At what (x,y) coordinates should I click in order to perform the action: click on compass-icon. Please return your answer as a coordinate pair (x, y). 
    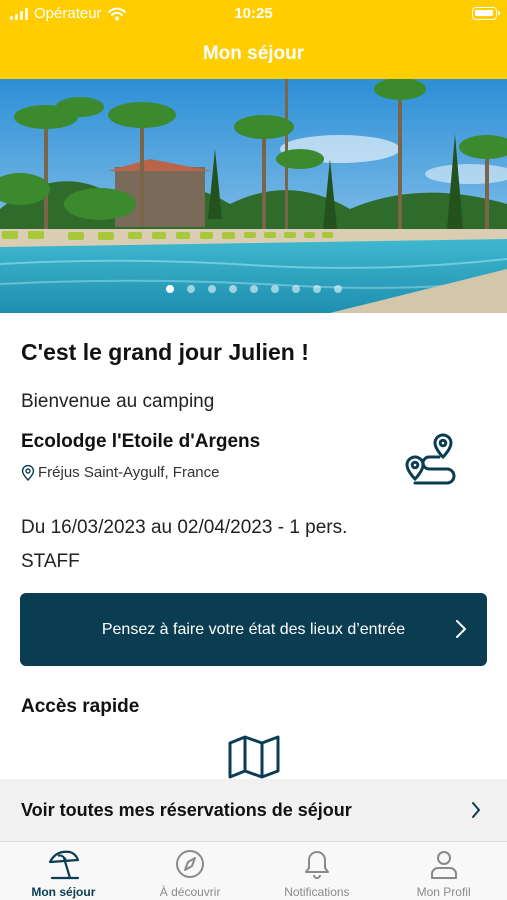
    Looking at the image, I should click on (190, 864).